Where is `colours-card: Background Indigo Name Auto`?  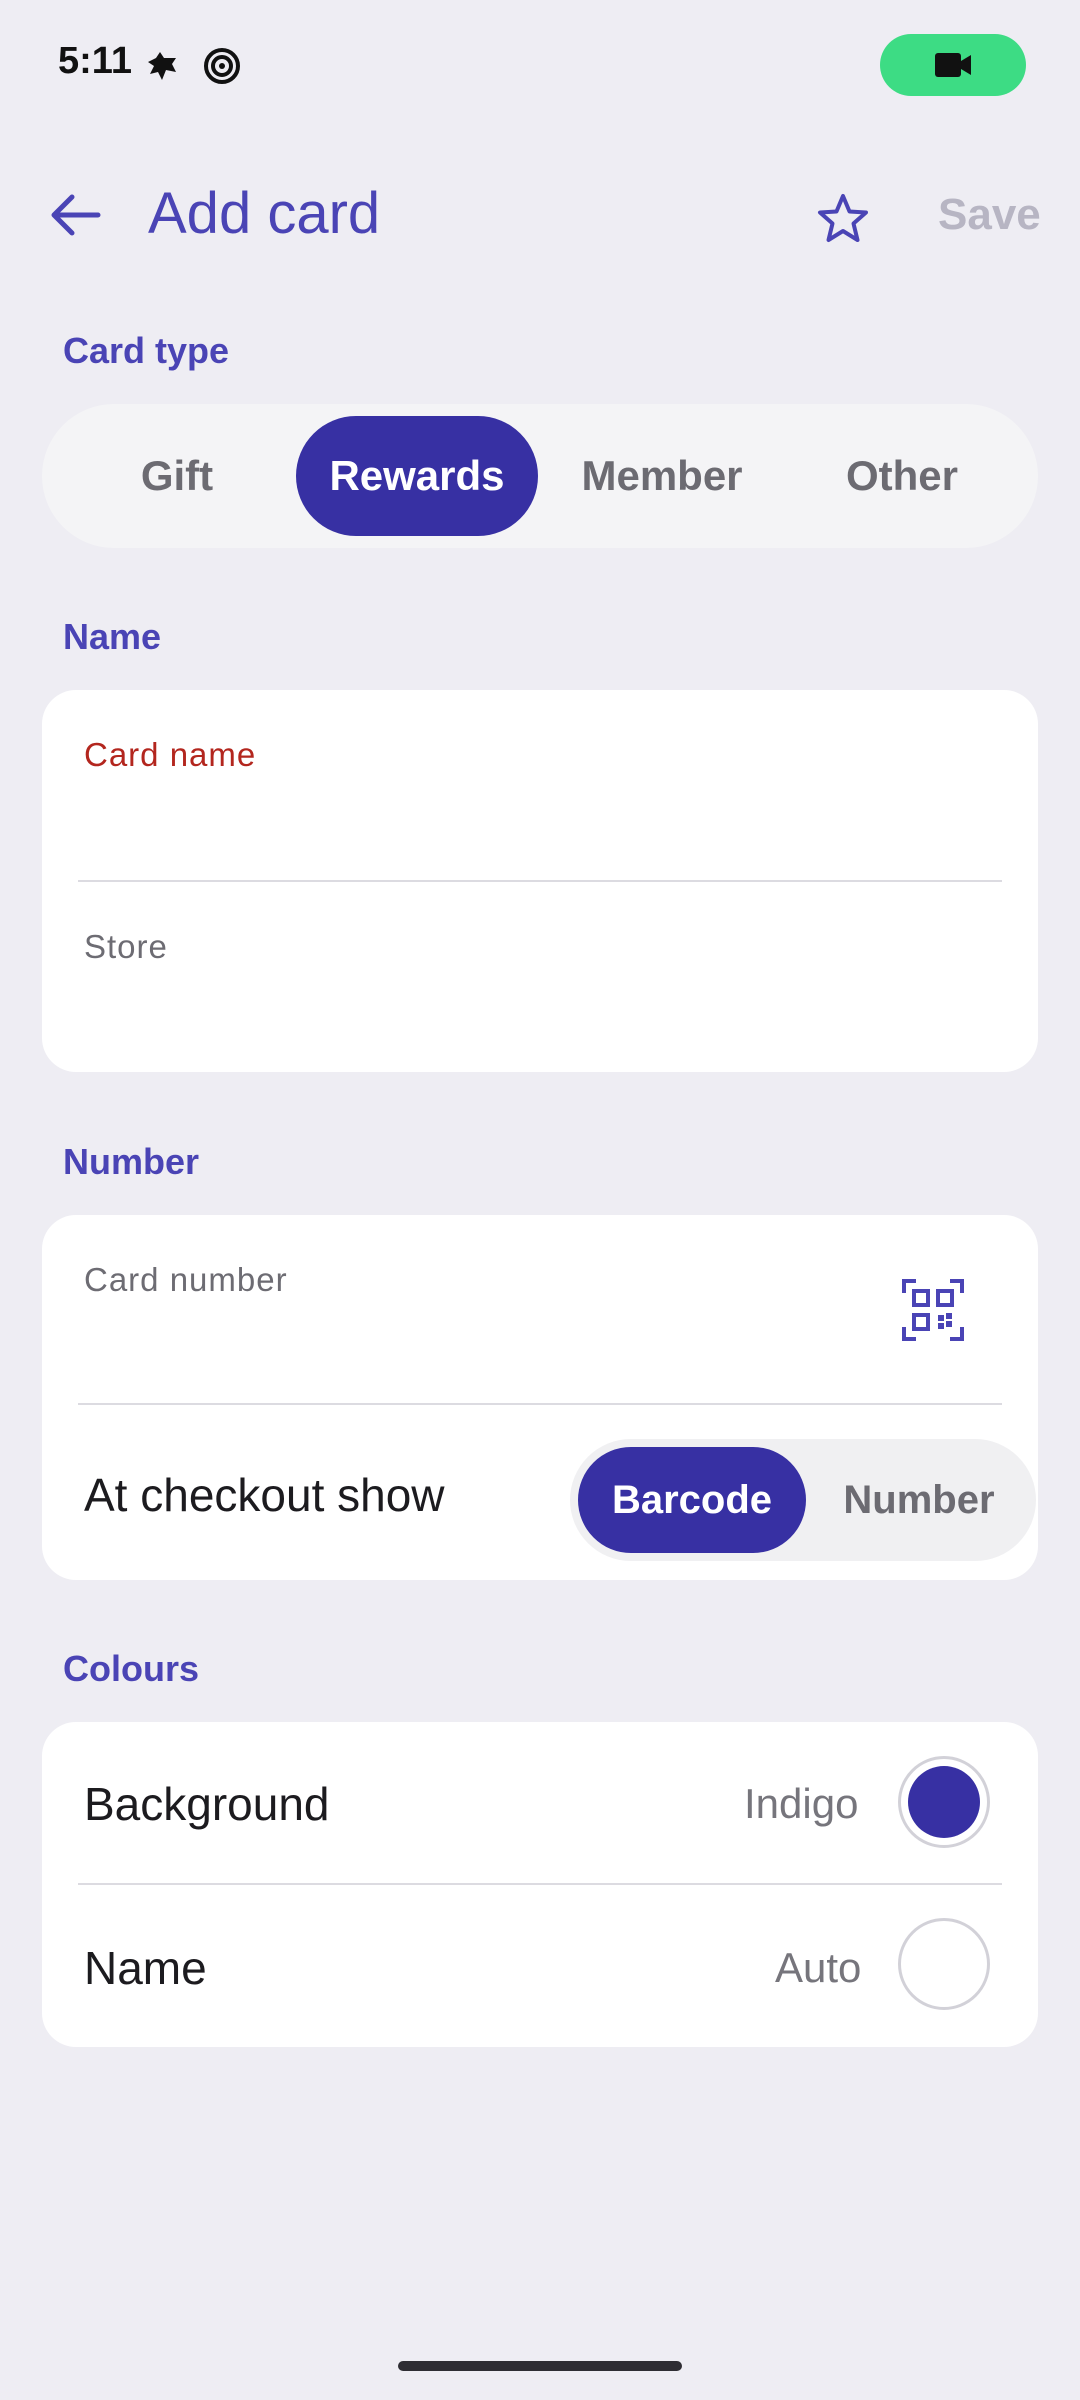
colours-card: Background Indigo Name Auto is located at coordinates (540, 1884).